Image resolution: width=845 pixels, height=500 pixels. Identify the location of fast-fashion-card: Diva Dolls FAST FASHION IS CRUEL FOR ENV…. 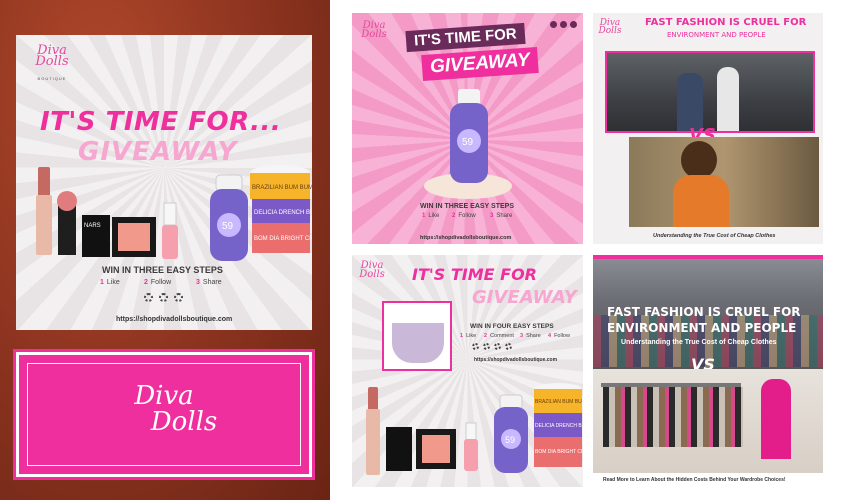
(708, 128).